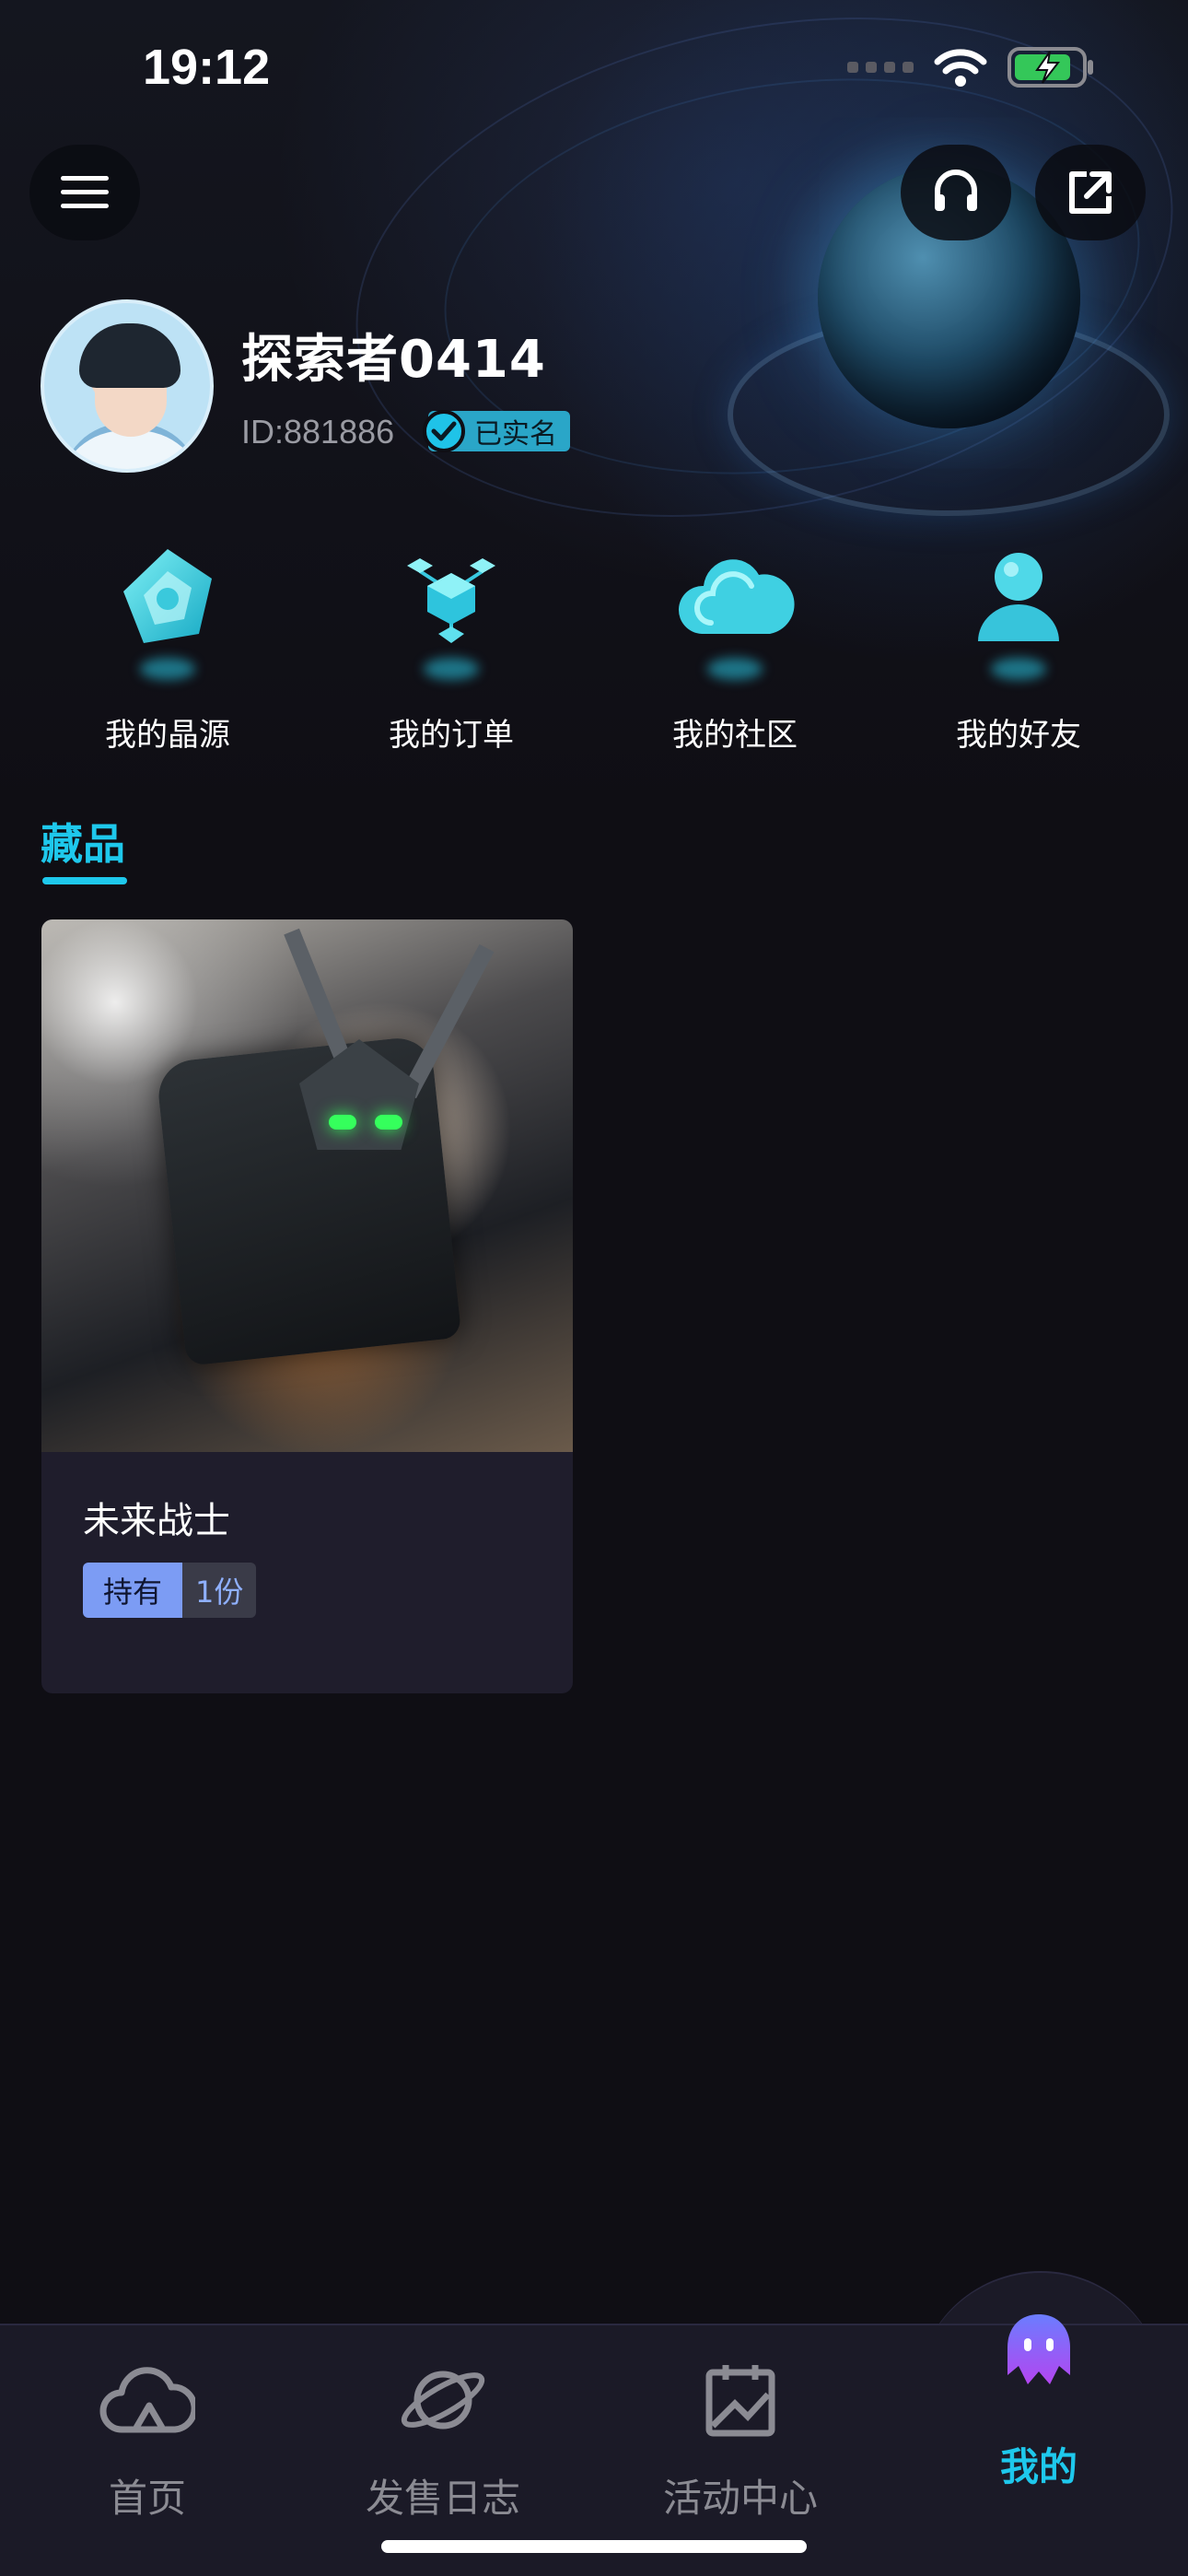 Image resolution: width=1188 pixels, height=2576 pixels. I want to click on nav-label: 我的, so click(1038, 2466).